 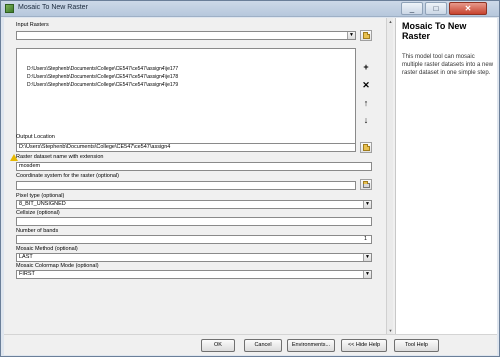 What do you see at coordinates (27, 274) in the screenshot?
I see `colormap-mode-value: FIRST` at bounding box center [27, 274].